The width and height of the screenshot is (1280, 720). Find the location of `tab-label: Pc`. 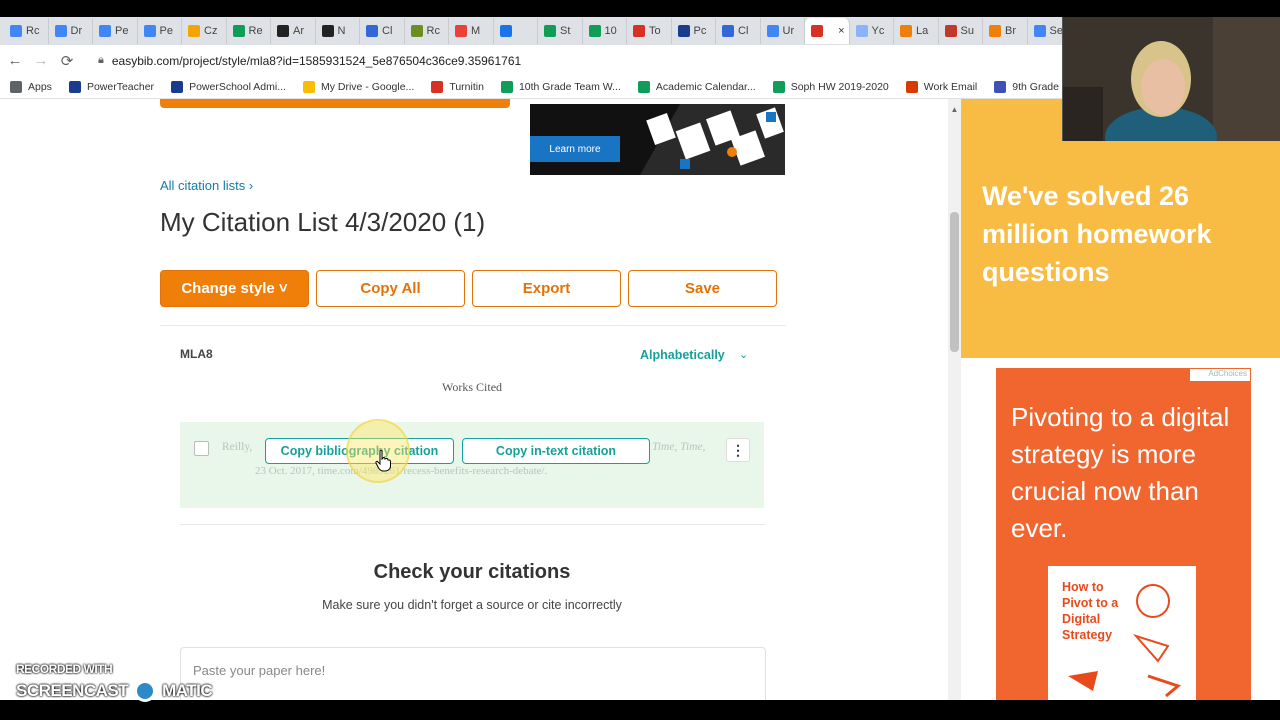

tab-label: Pc is located at coordinates (700, 31).